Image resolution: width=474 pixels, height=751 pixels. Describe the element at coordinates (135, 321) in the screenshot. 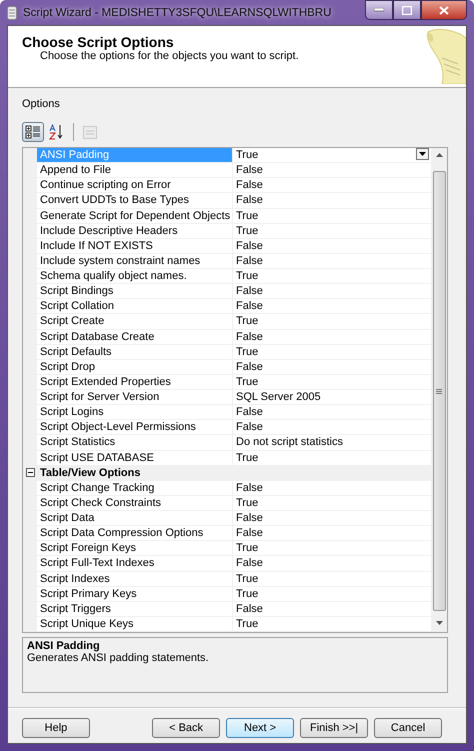

I see `property-name: Script Create` at that location.